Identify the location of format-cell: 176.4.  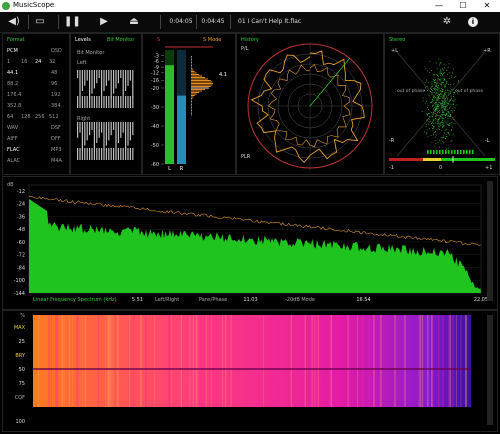
(14, 95).